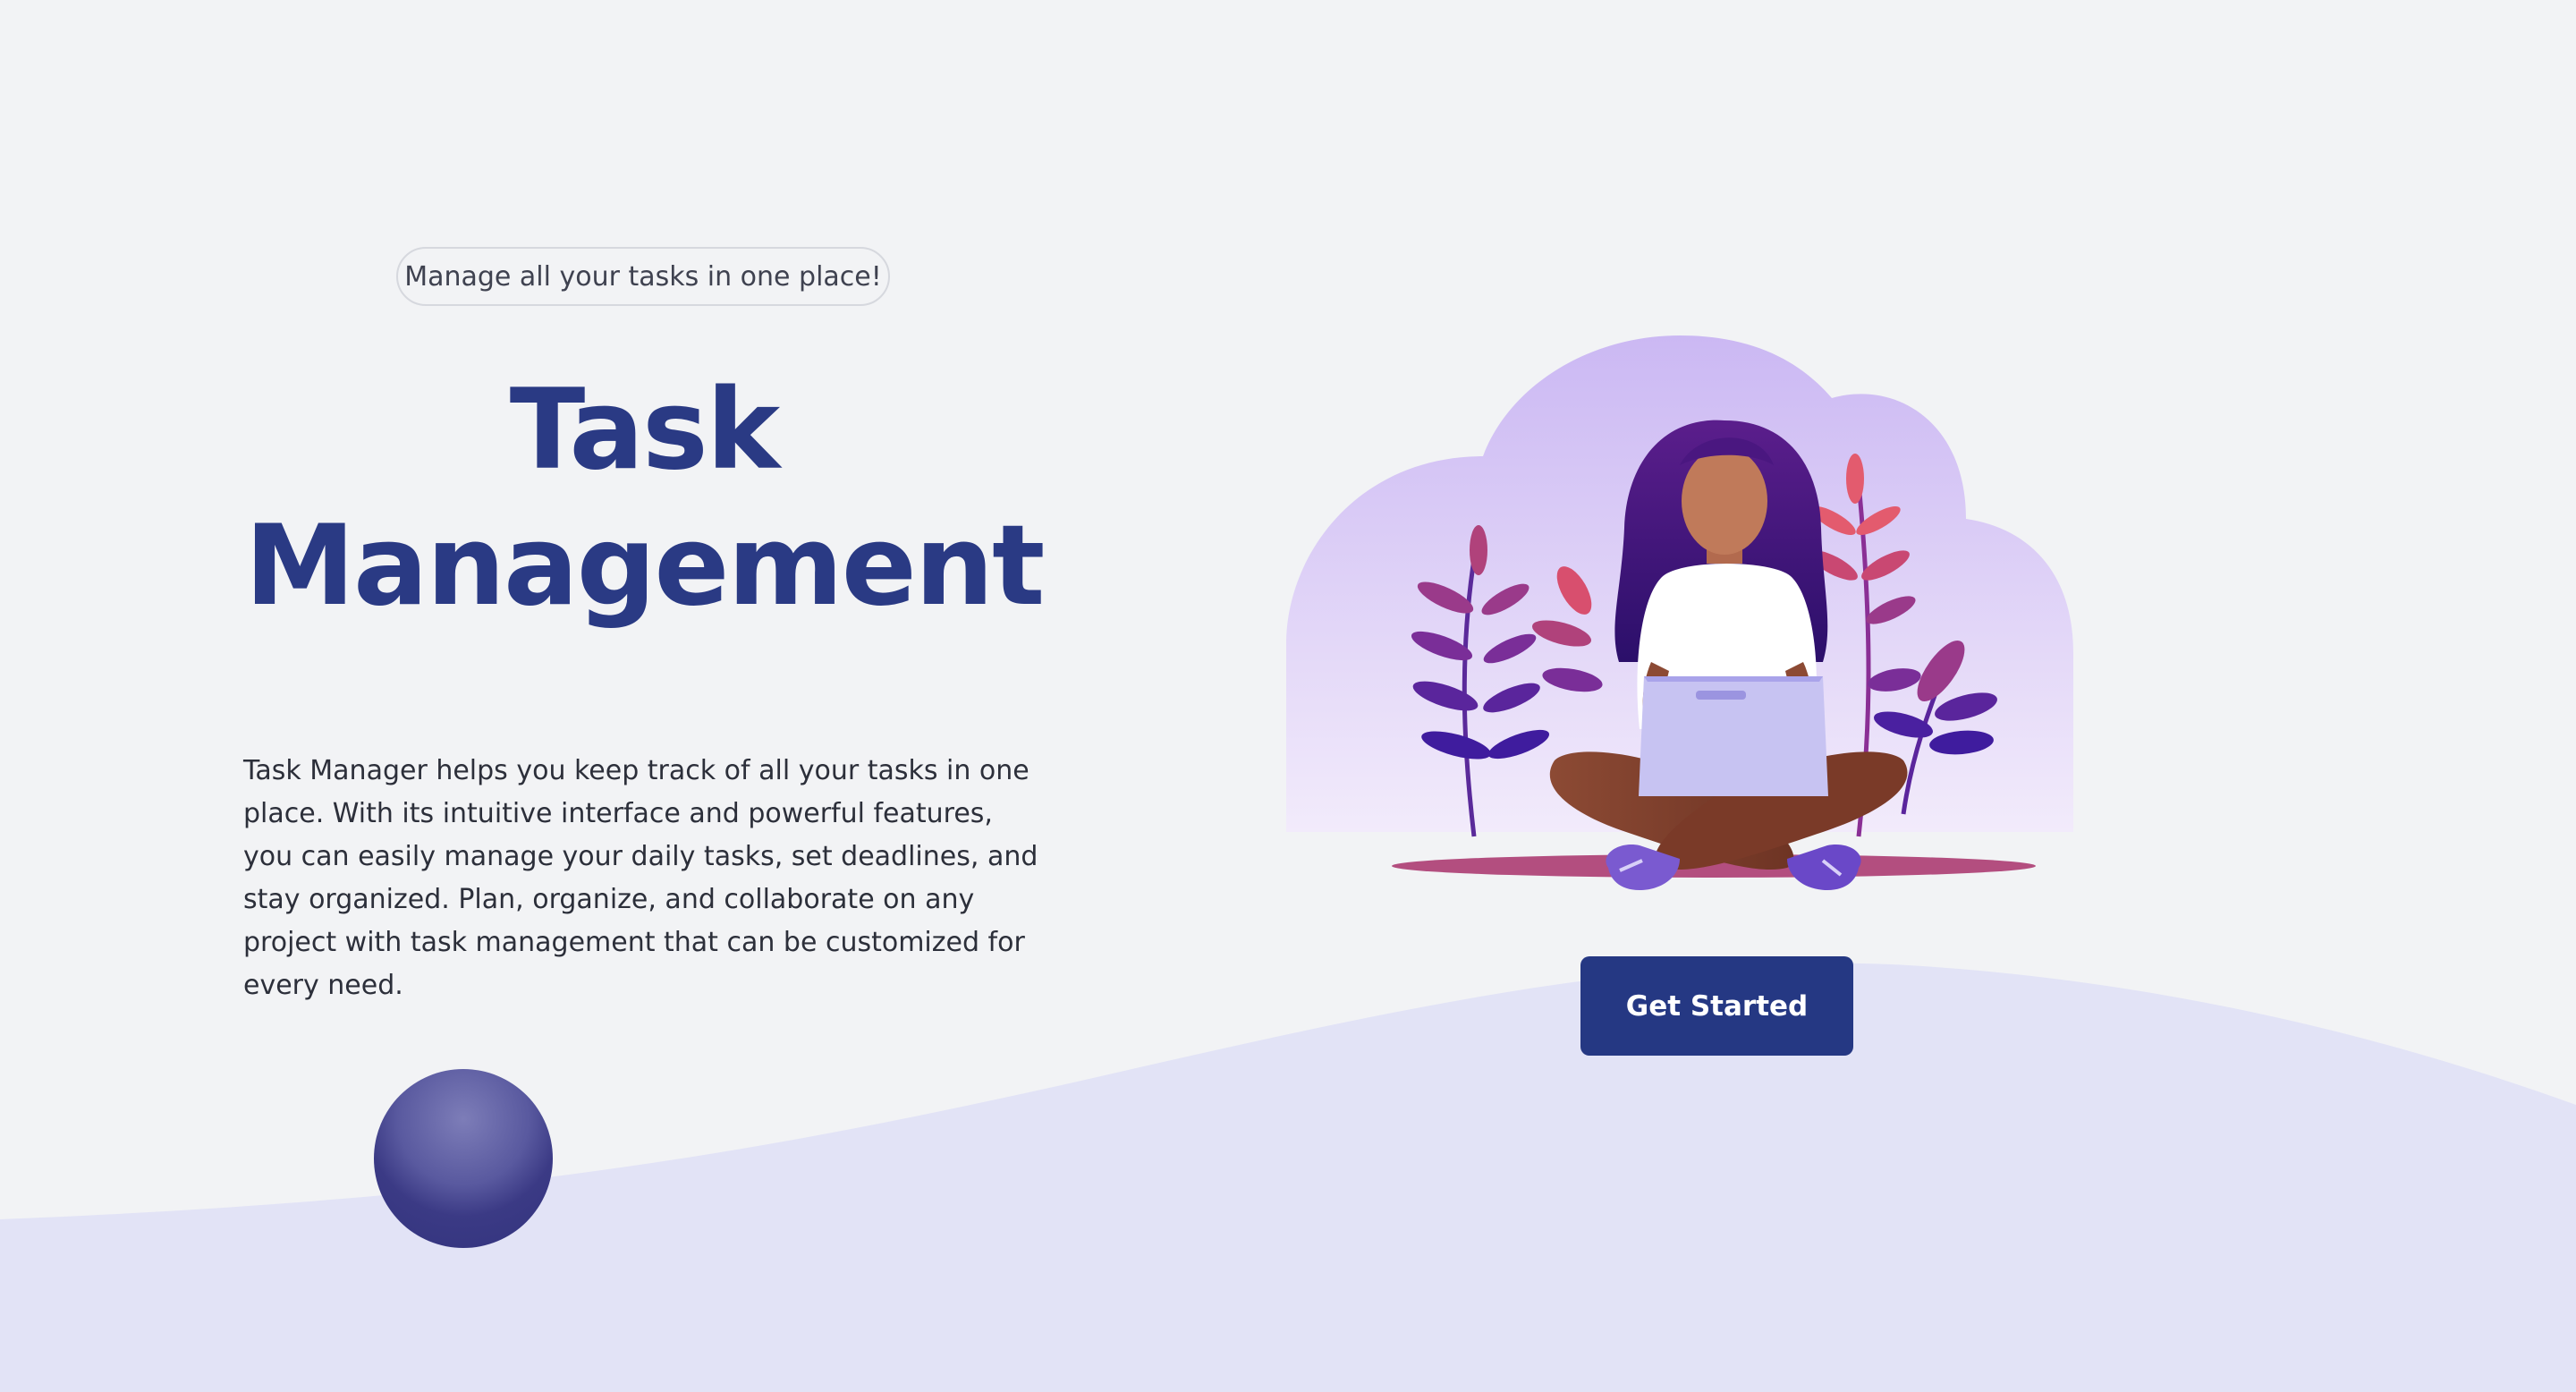 This screenshot has width=2576, height=1392. I want to click on title-line-2: Management, so click(645, 566).